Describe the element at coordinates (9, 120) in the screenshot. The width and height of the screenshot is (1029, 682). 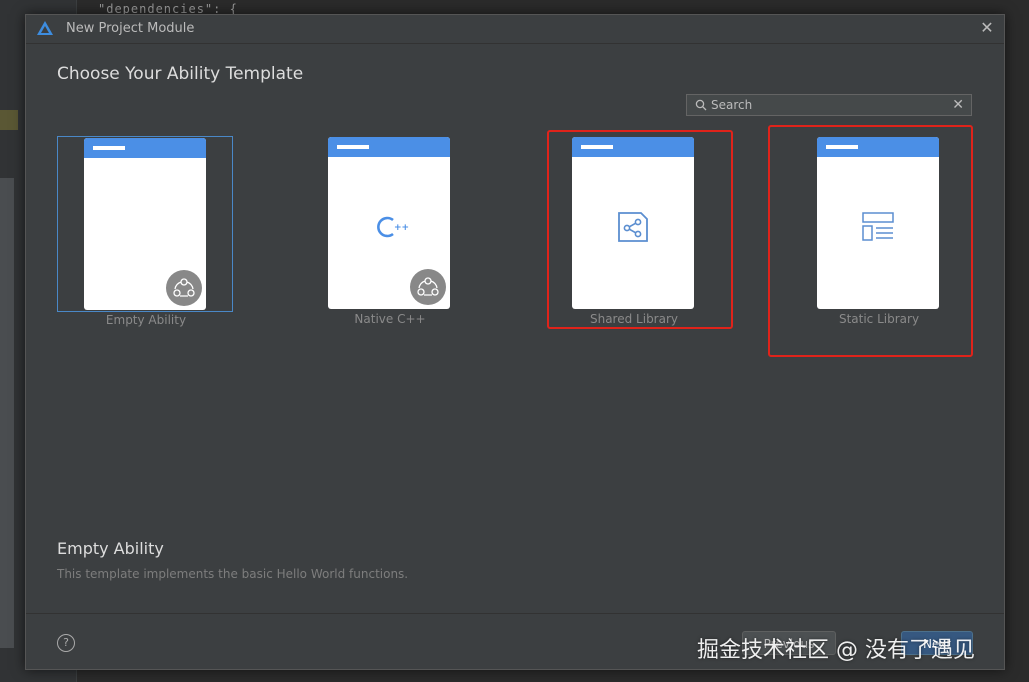
I see `editor-highlight` at that location.